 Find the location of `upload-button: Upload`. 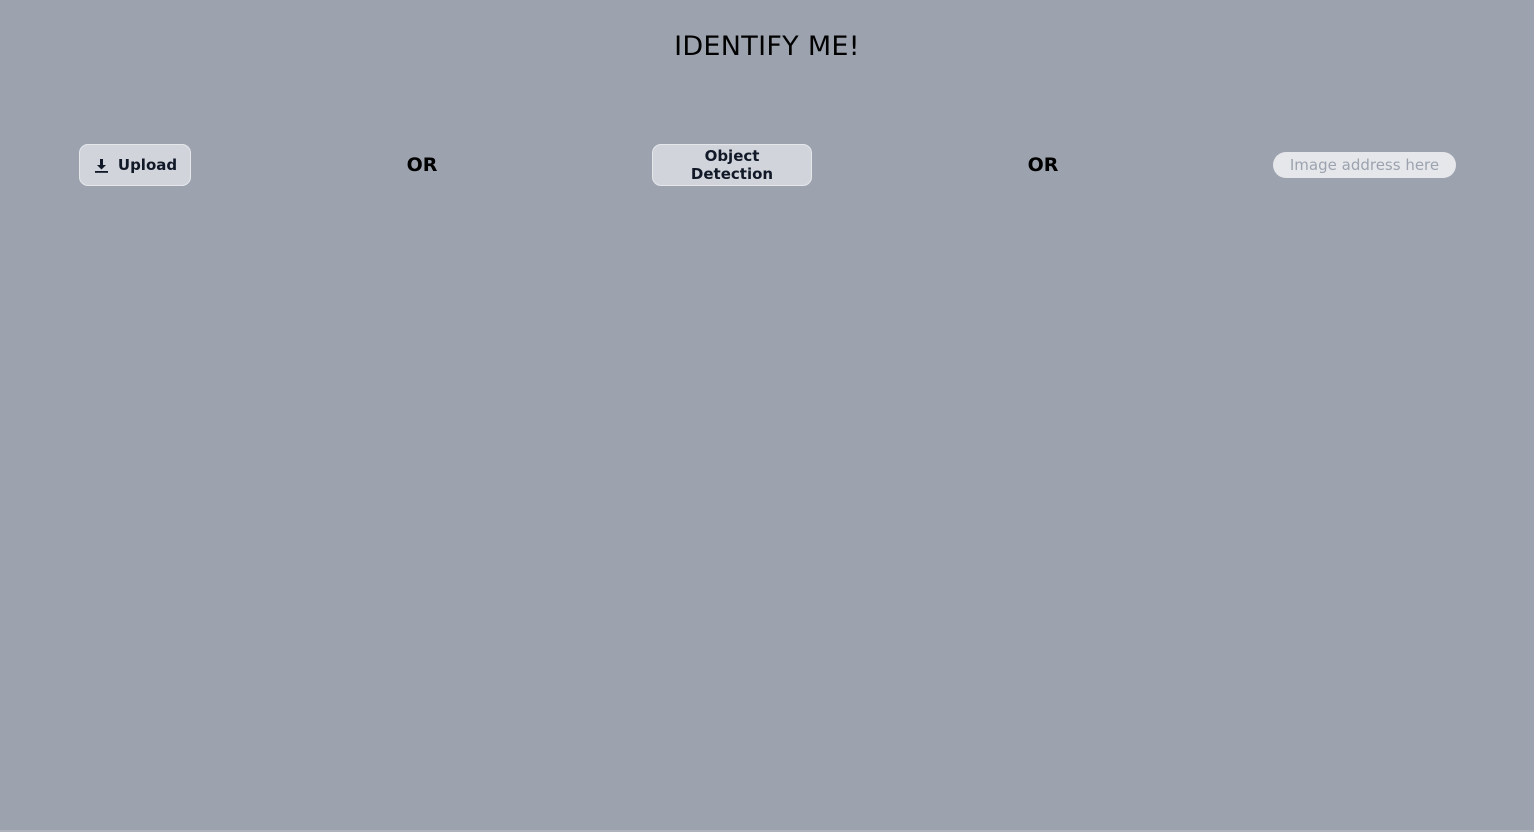

upload-button: Upload is located at coordinates (135, 165).